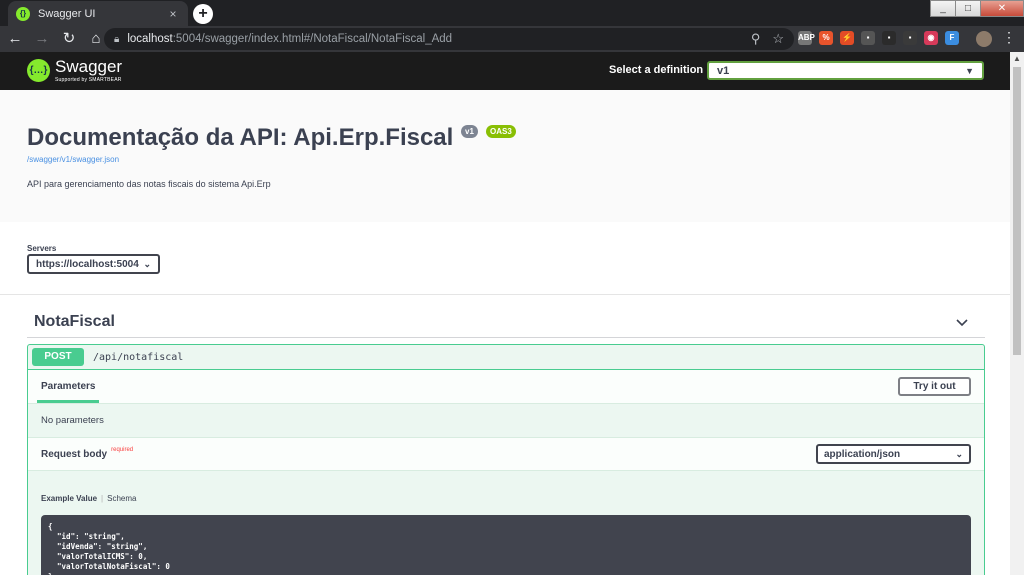  What do you see at coordinates (74, 454) in the screenshot?
I see `request-body-label: Request body` at bounding box center [74, 454].